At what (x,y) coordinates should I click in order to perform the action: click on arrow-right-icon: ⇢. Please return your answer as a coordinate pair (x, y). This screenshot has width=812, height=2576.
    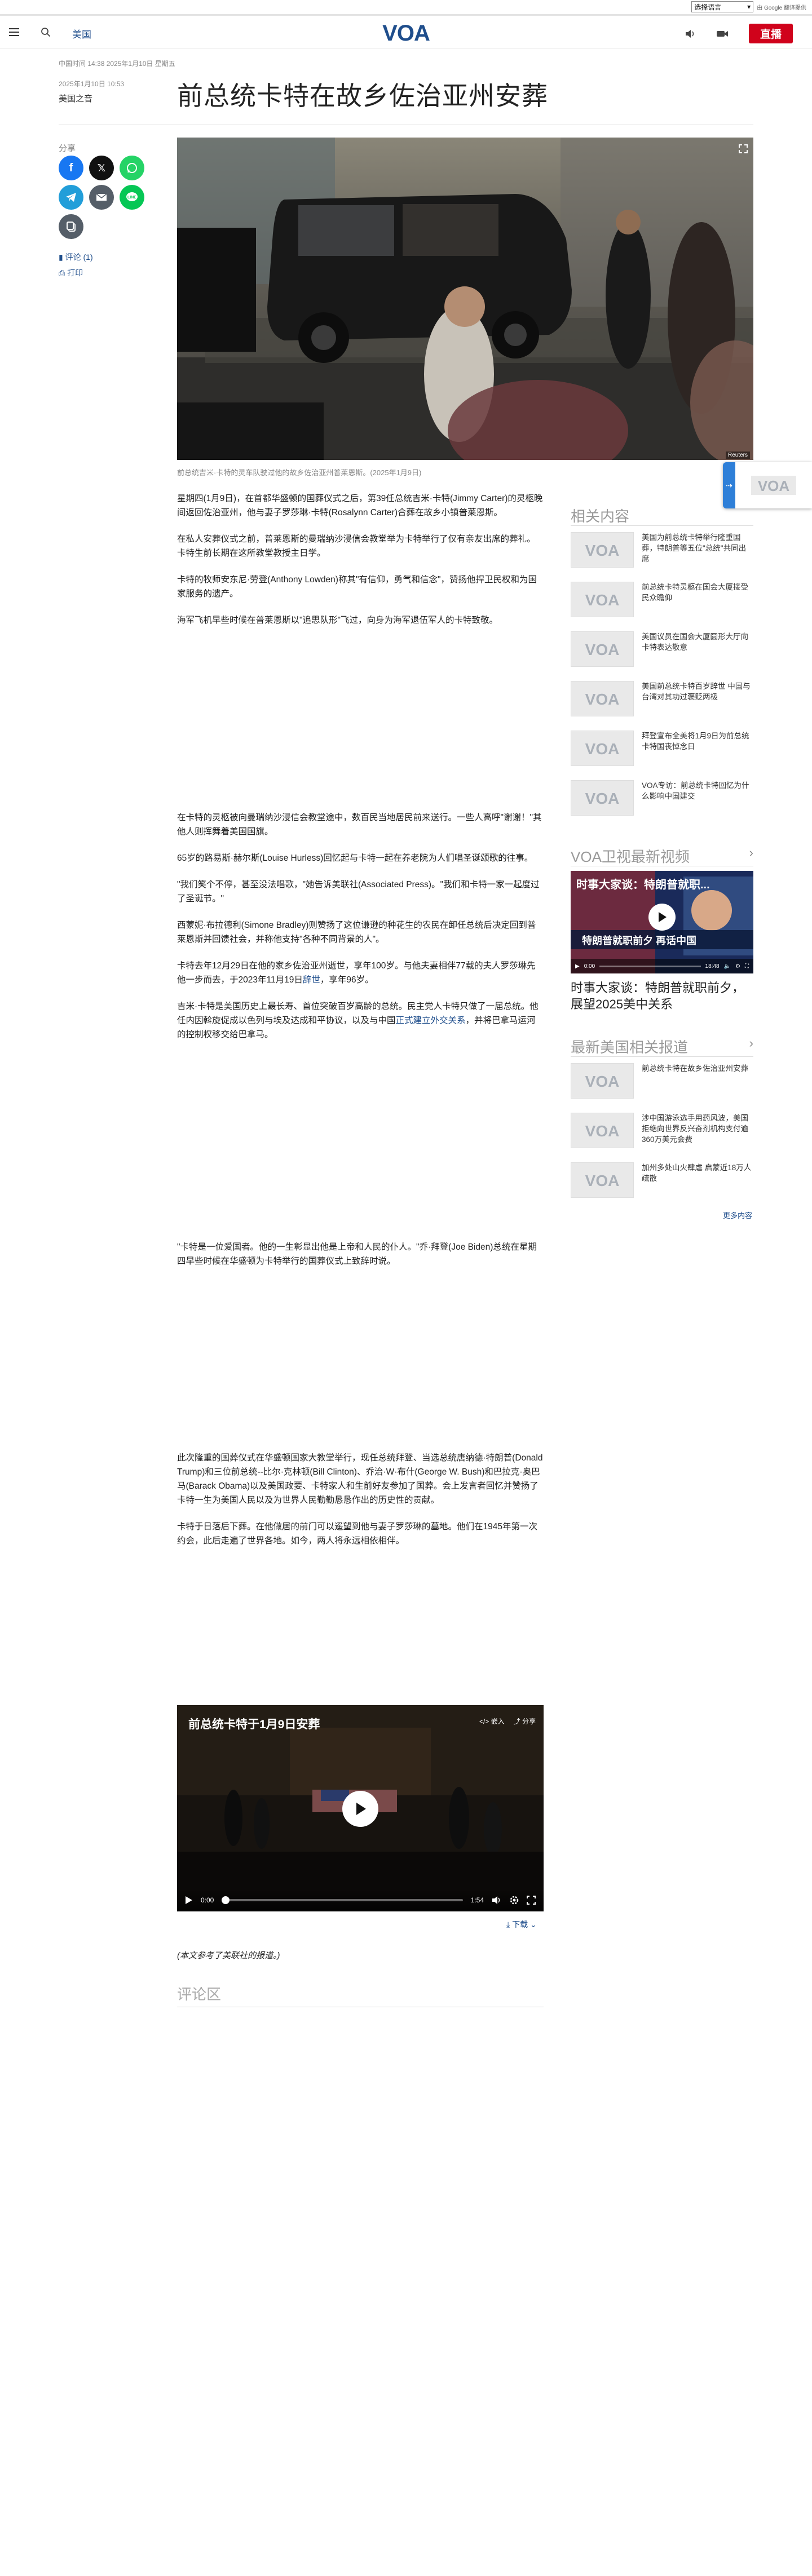
    Looking at the image, I should click on (729, 485).